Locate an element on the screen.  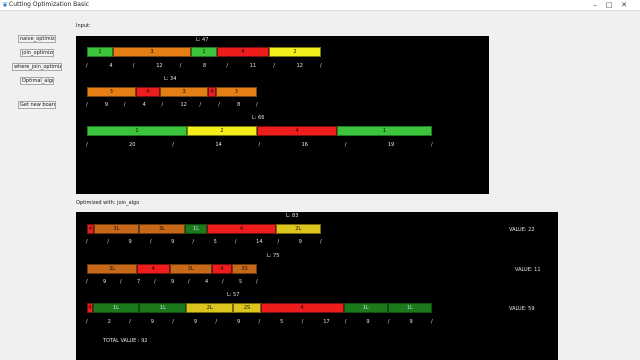
cut-tick-label: 19 is located at coordinates (391, 145).